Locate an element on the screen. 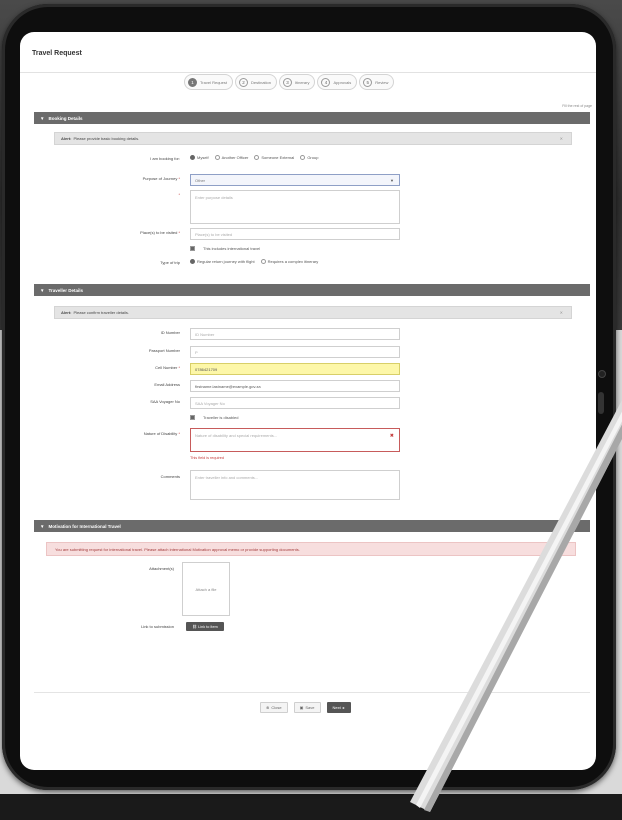  chevron-down-icon: ▼ is located at coordinates (392, 180).